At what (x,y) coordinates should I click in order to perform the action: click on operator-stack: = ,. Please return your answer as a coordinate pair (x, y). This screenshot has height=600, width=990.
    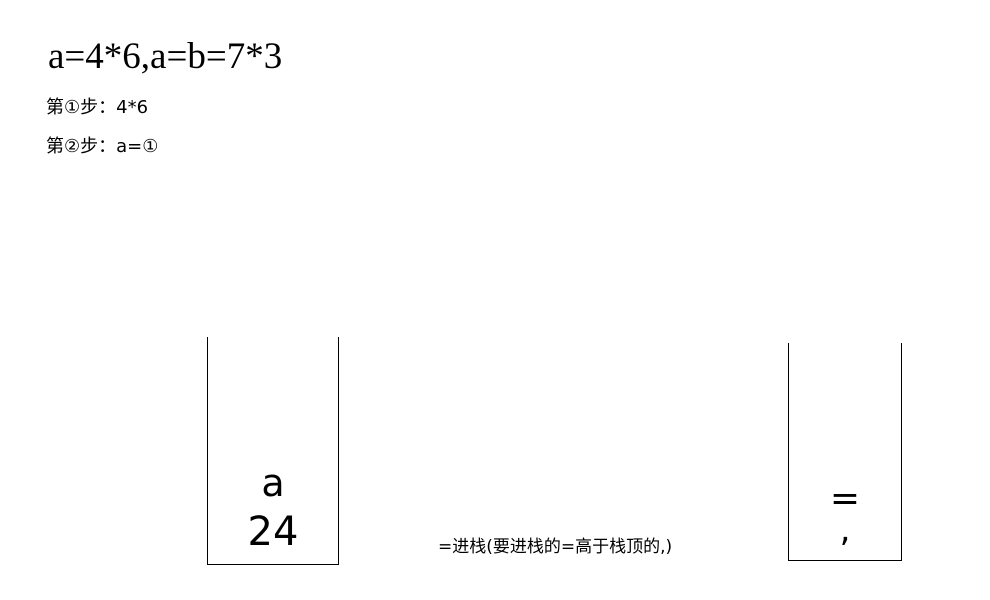
    Looking at the image, I should click on (845, 452).